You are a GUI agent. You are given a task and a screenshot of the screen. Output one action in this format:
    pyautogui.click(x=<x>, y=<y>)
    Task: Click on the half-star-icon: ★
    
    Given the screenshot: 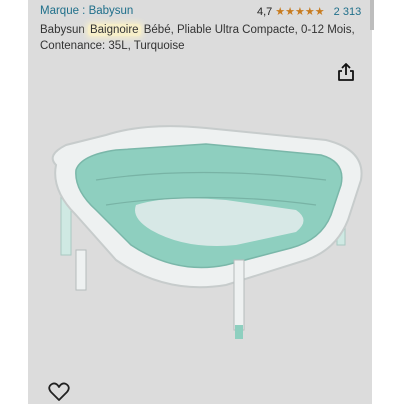 What is the action you would take?
    pyautogui.click(x=319, y=11)
    